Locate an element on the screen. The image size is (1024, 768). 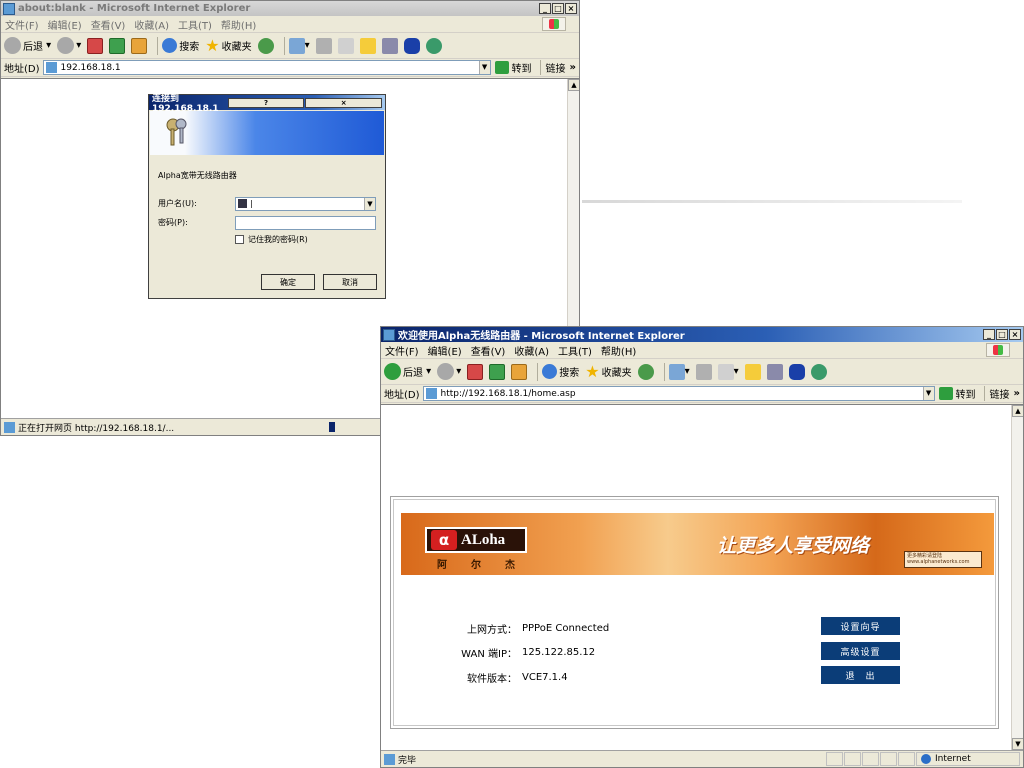
help-button: ? is located at coordinates (266, 102).